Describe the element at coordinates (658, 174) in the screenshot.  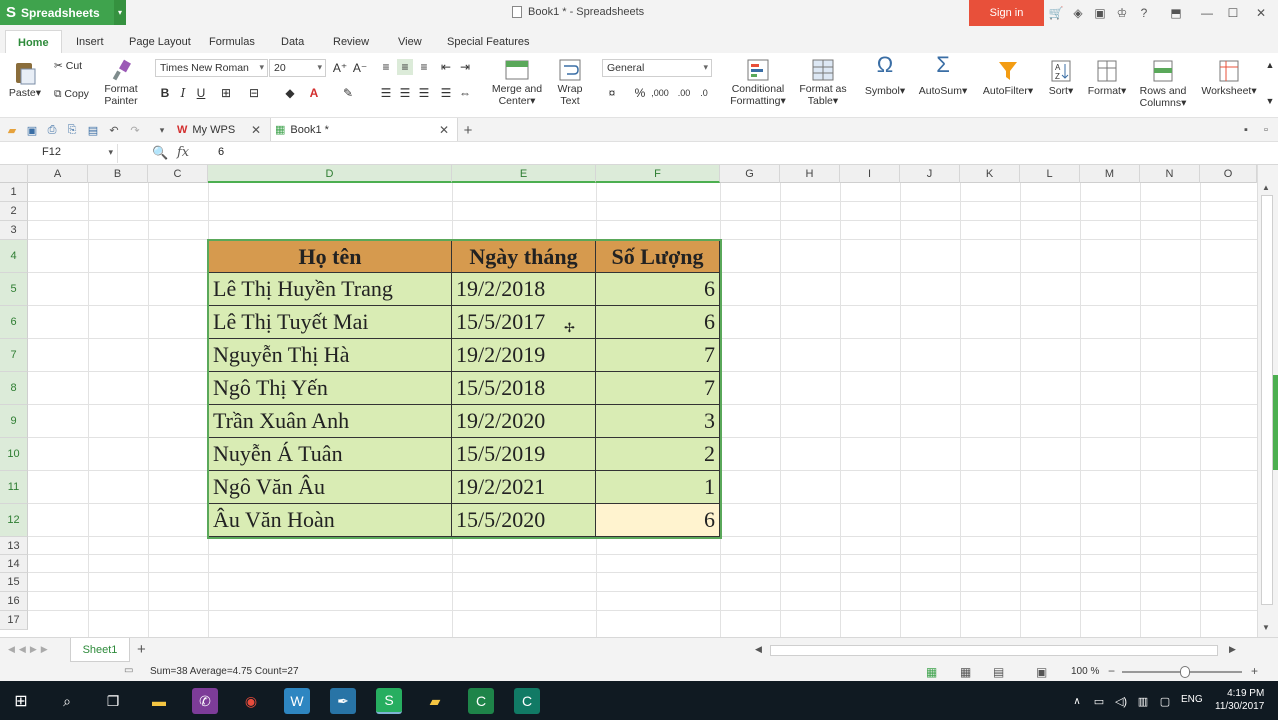
I see `col-header-f: F` at that location.